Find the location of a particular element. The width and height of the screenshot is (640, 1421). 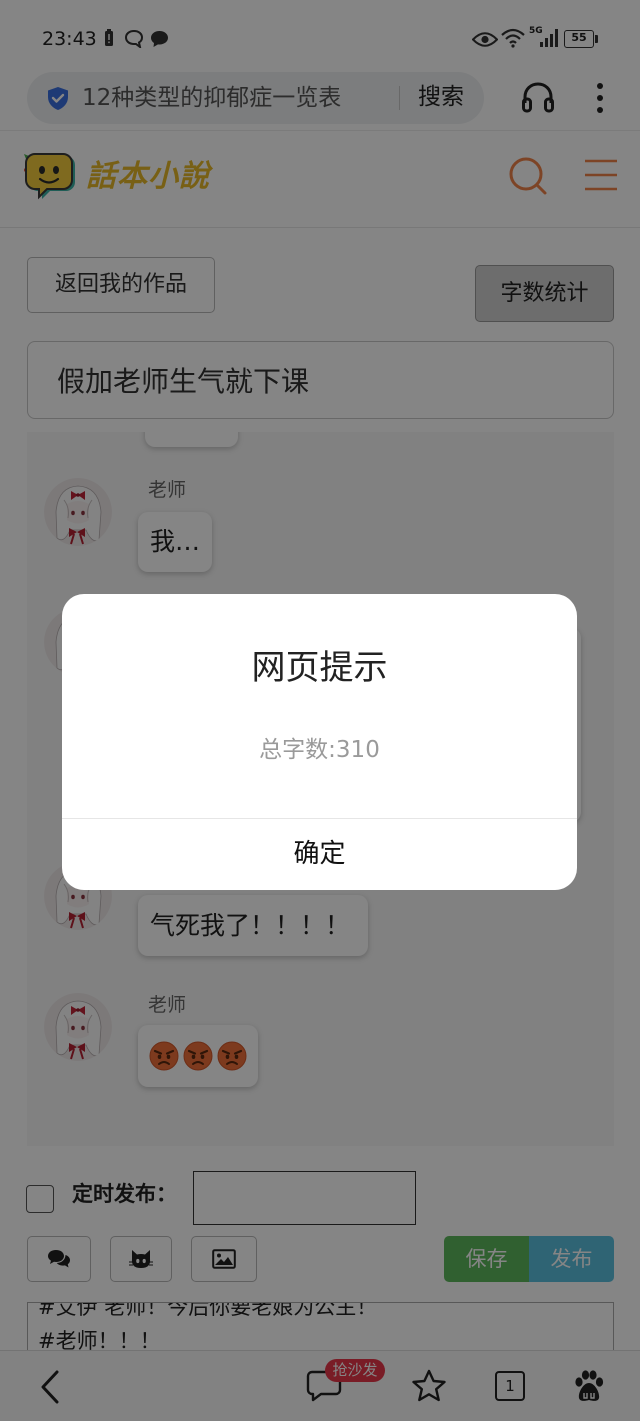

confirm-button: 确定 is located at coordinates (319, 854).